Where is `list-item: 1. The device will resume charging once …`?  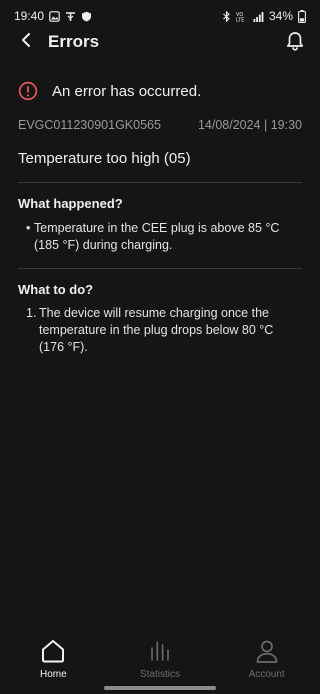 list-item: 1. The device will resume charging once … is located at coordinates (157, 330).